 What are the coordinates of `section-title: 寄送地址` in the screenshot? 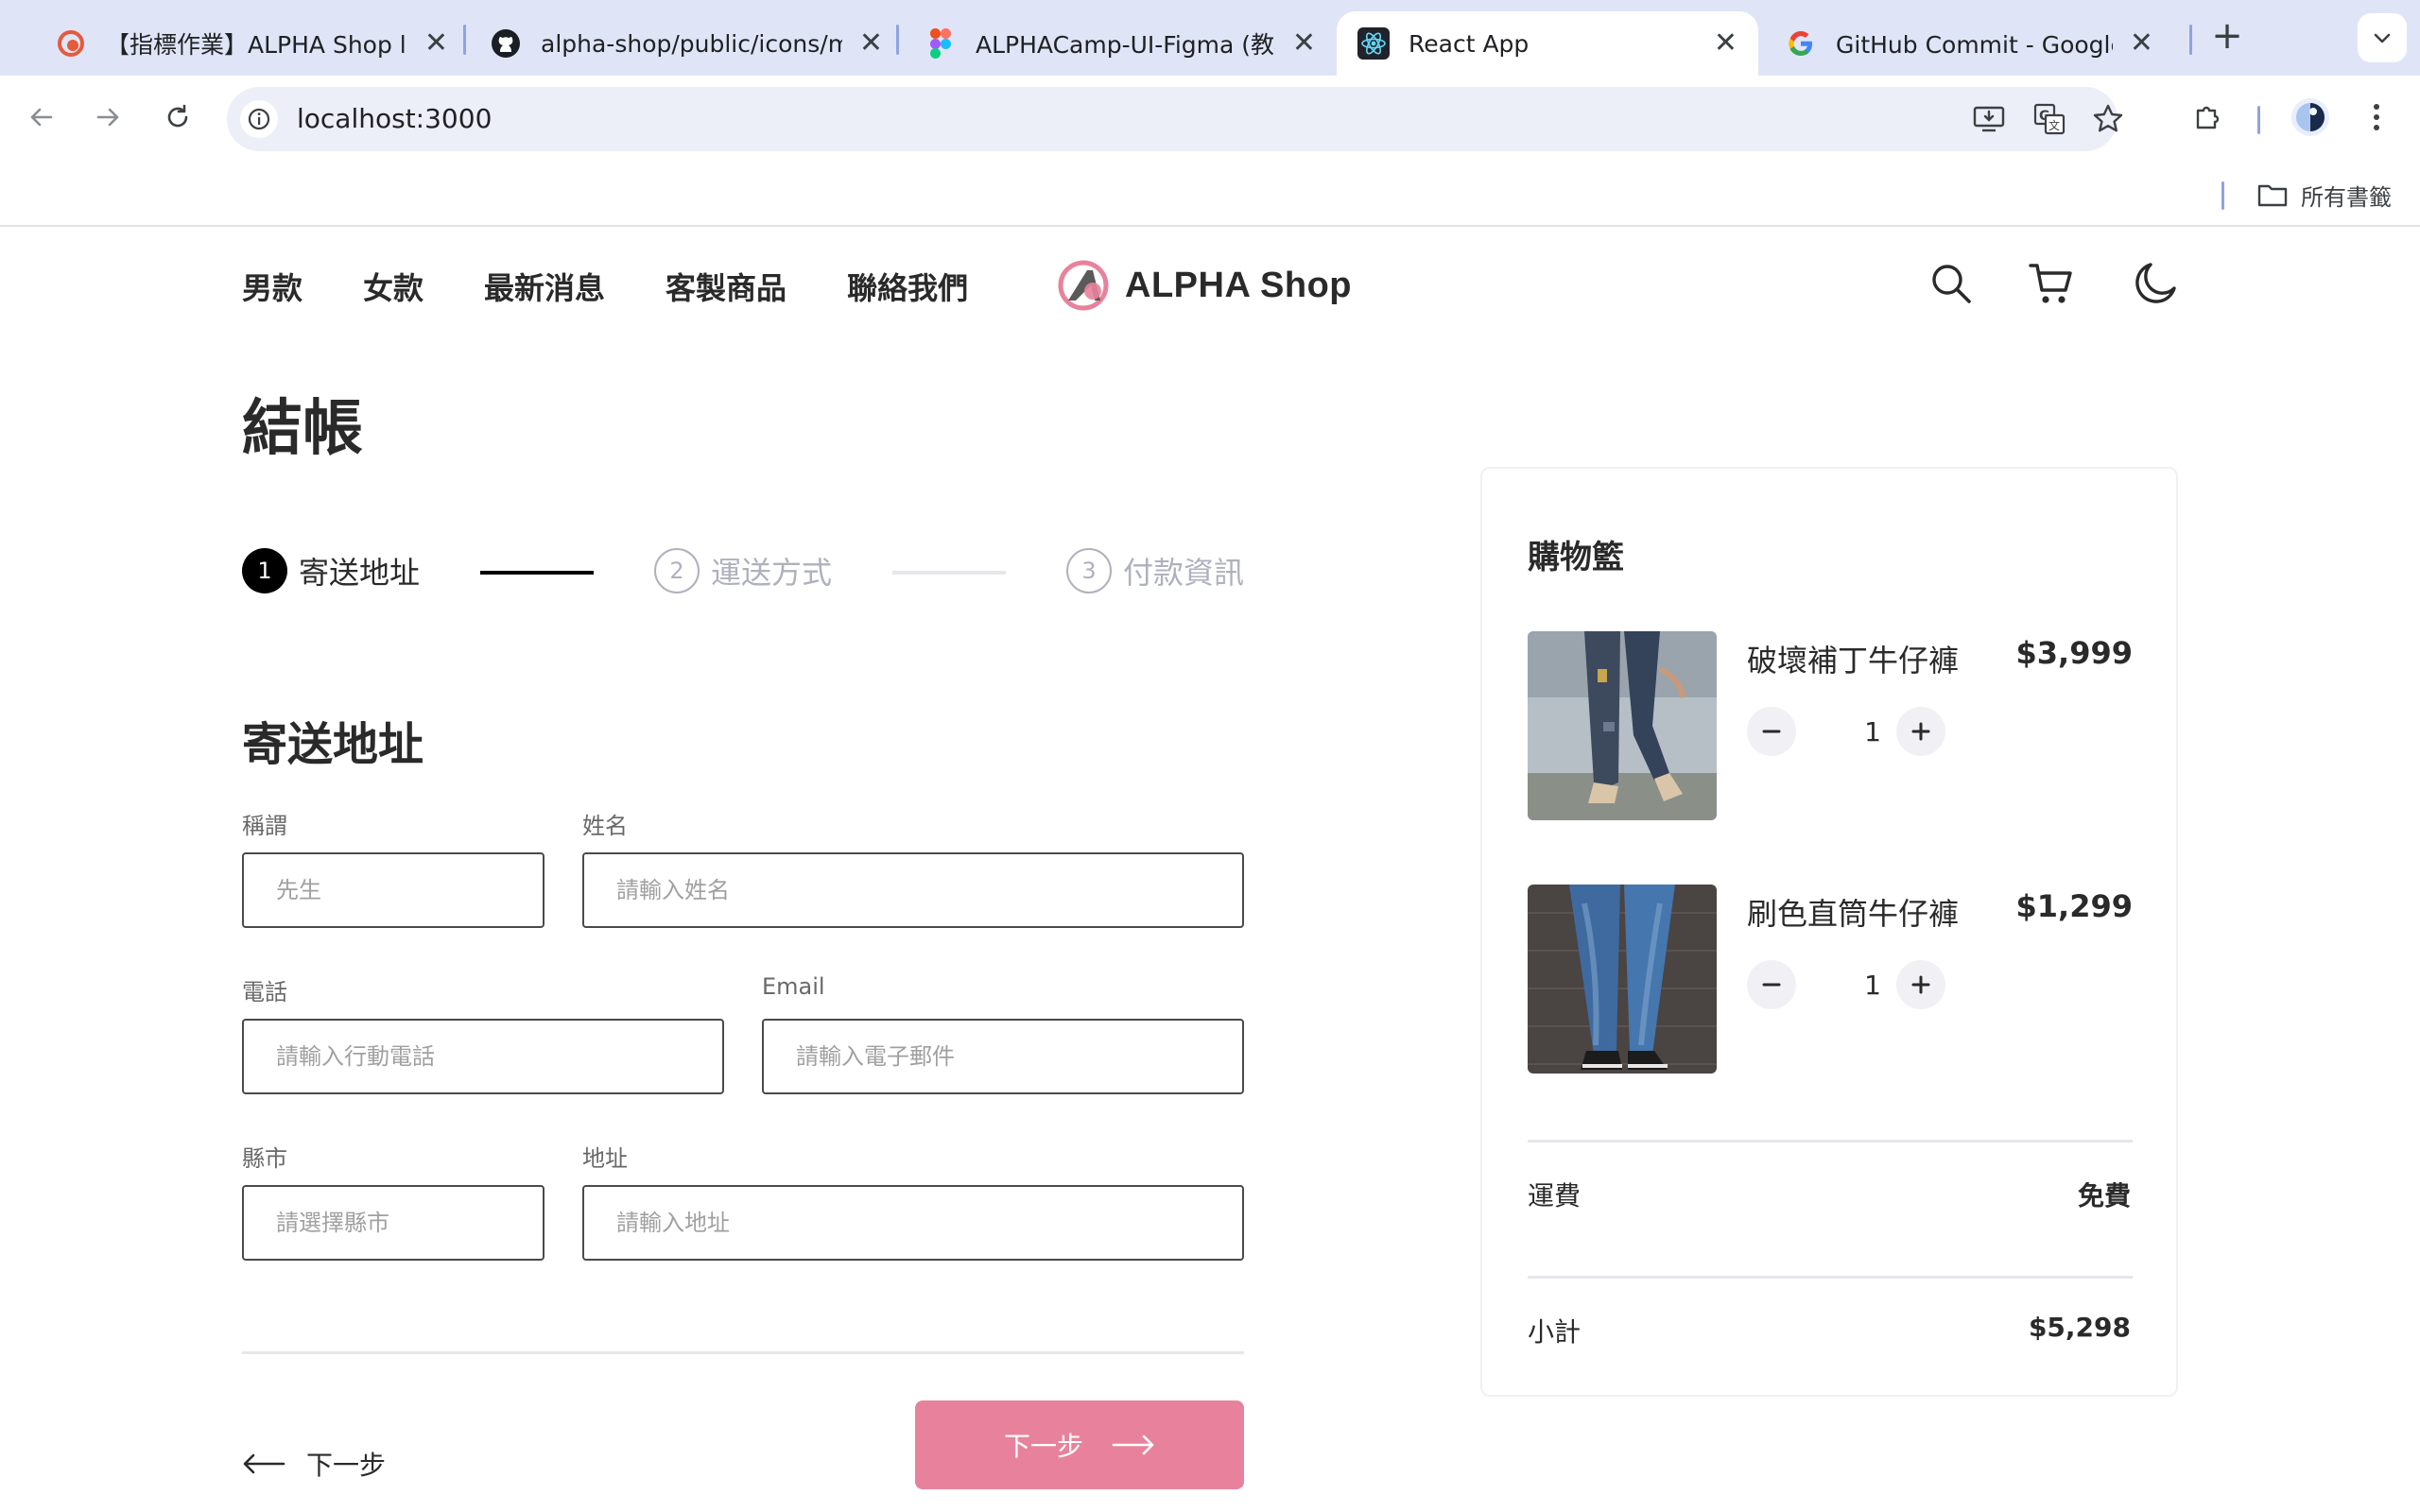 It's located at (333, 744).